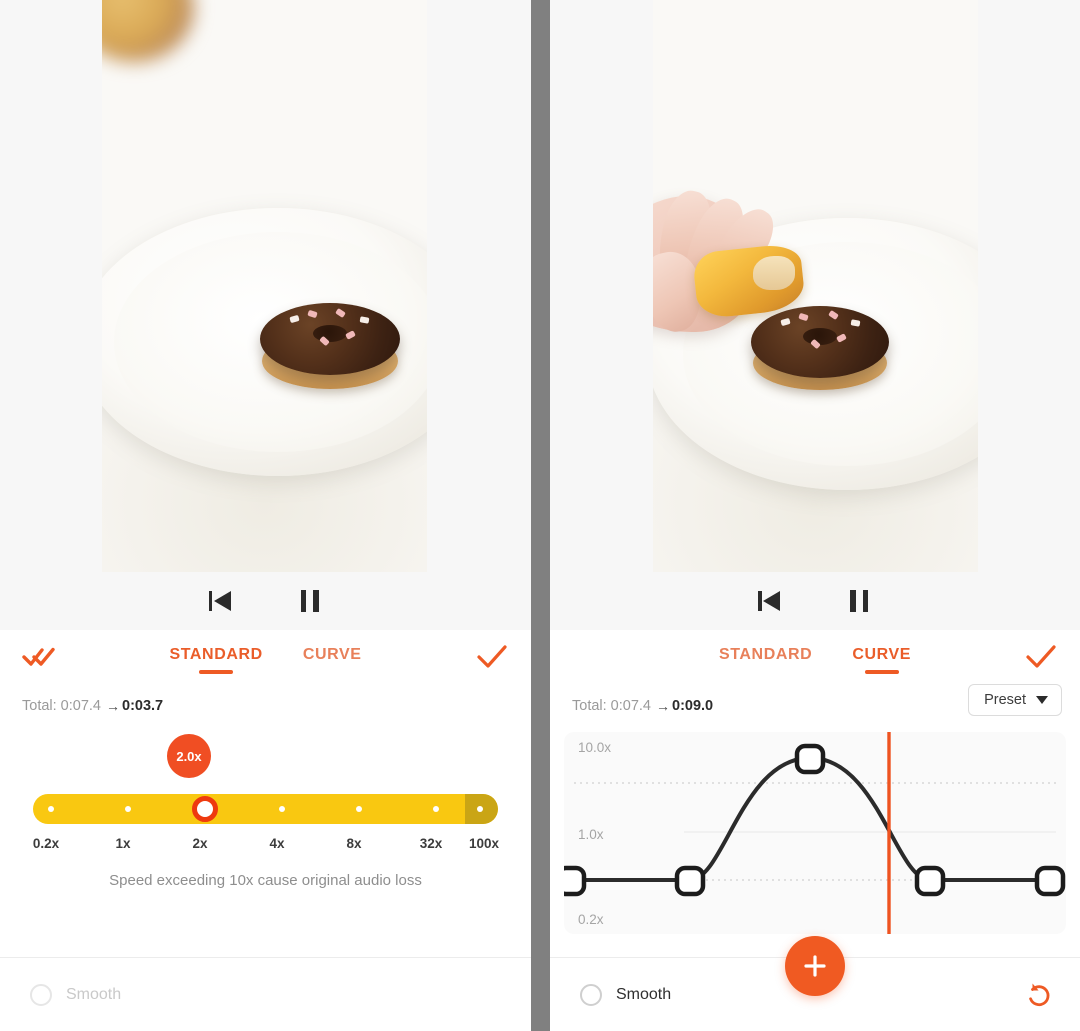  What do you see at coordinates (1005, 700) in the screenshot?
I see `preset-label: Preset` at bounding box center [1005, 700].